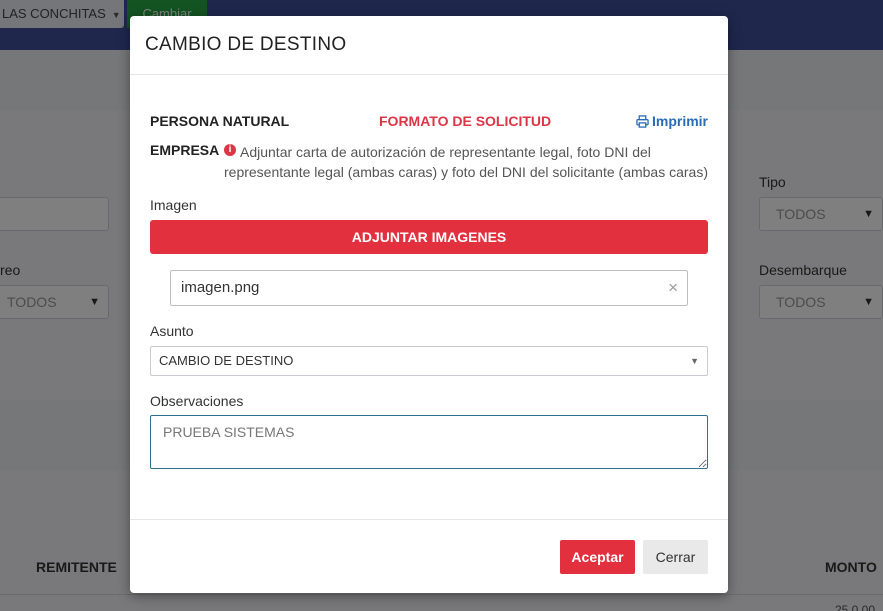  I want to click on attached-file: imagen.png ×, so click(429, 288).